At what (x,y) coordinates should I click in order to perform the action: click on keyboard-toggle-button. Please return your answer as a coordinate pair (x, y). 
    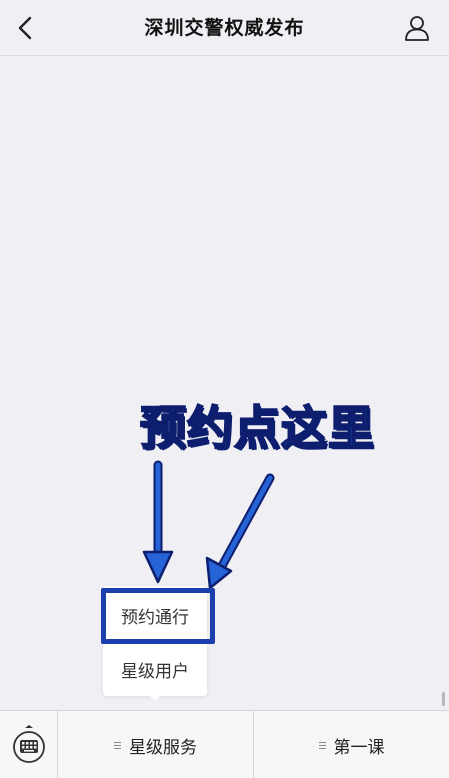
    Looking at the image, I should click on (29, 744).